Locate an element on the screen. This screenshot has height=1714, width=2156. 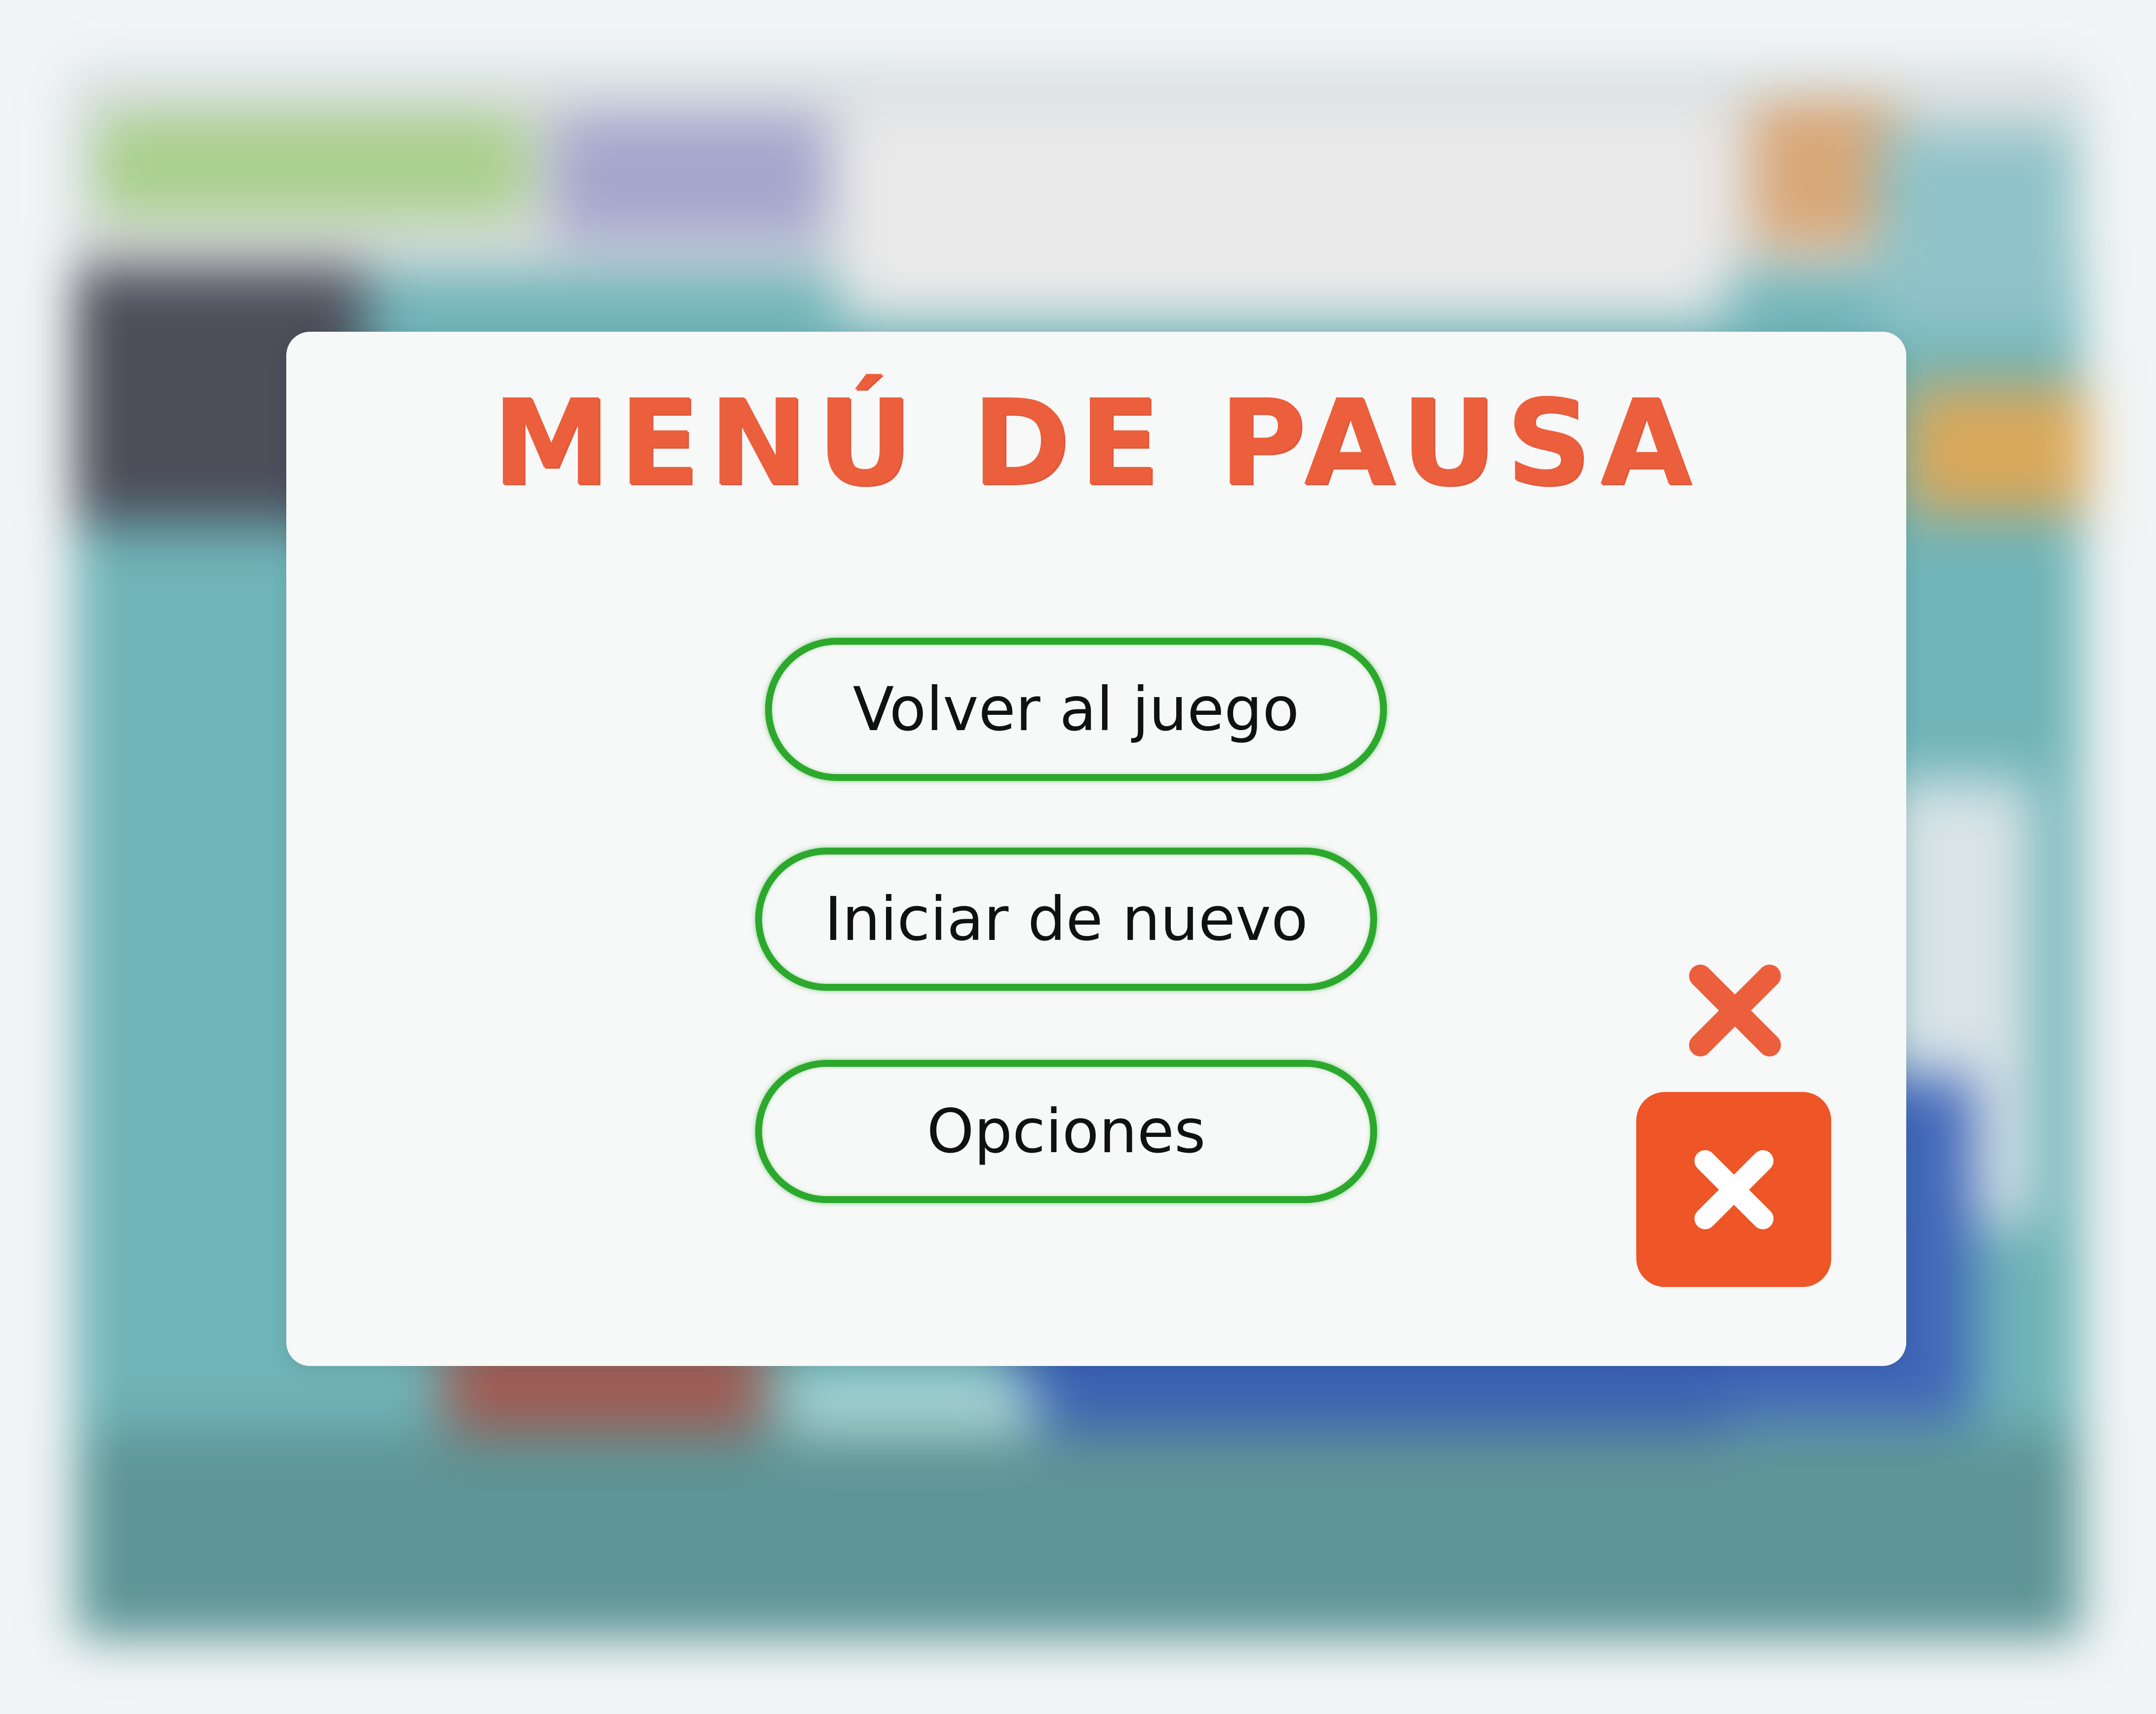
resume-button: Volver al juego is located at coordinates (1076, 709).